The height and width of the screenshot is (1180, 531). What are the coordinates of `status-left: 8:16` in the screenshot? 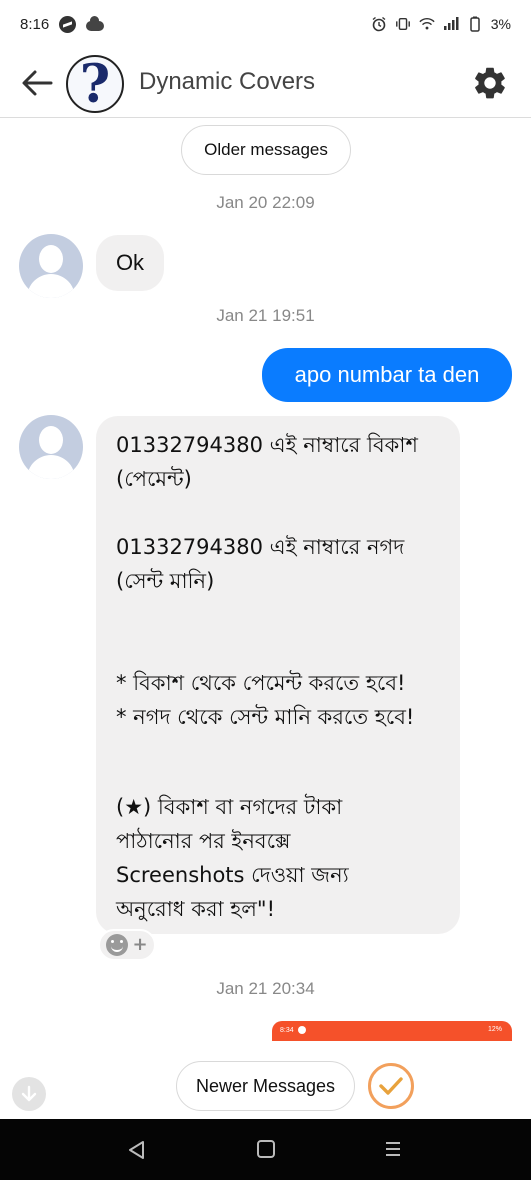 It's located at (62, 24).